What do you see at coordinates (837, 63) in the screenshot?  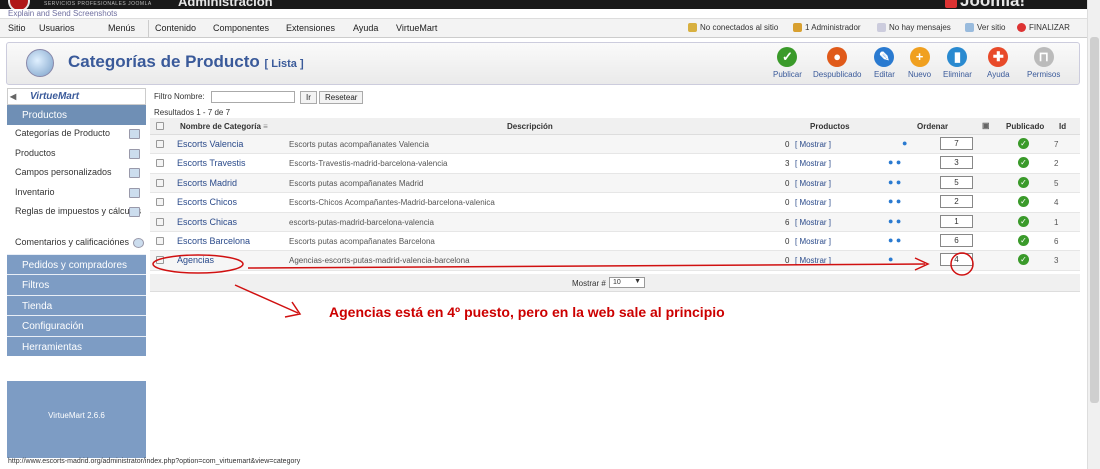 I see `toolbar-despublicado-button: ● Despublicado` at bounding box center [837, 63].